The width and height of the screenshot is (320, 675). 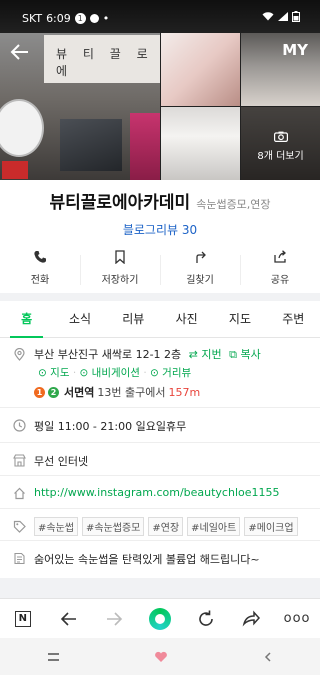 What do you see at coordinates (245, 354) in the screenshot?
I see `copy-button: ⧉ 복사` at bounding box center [245, 354].